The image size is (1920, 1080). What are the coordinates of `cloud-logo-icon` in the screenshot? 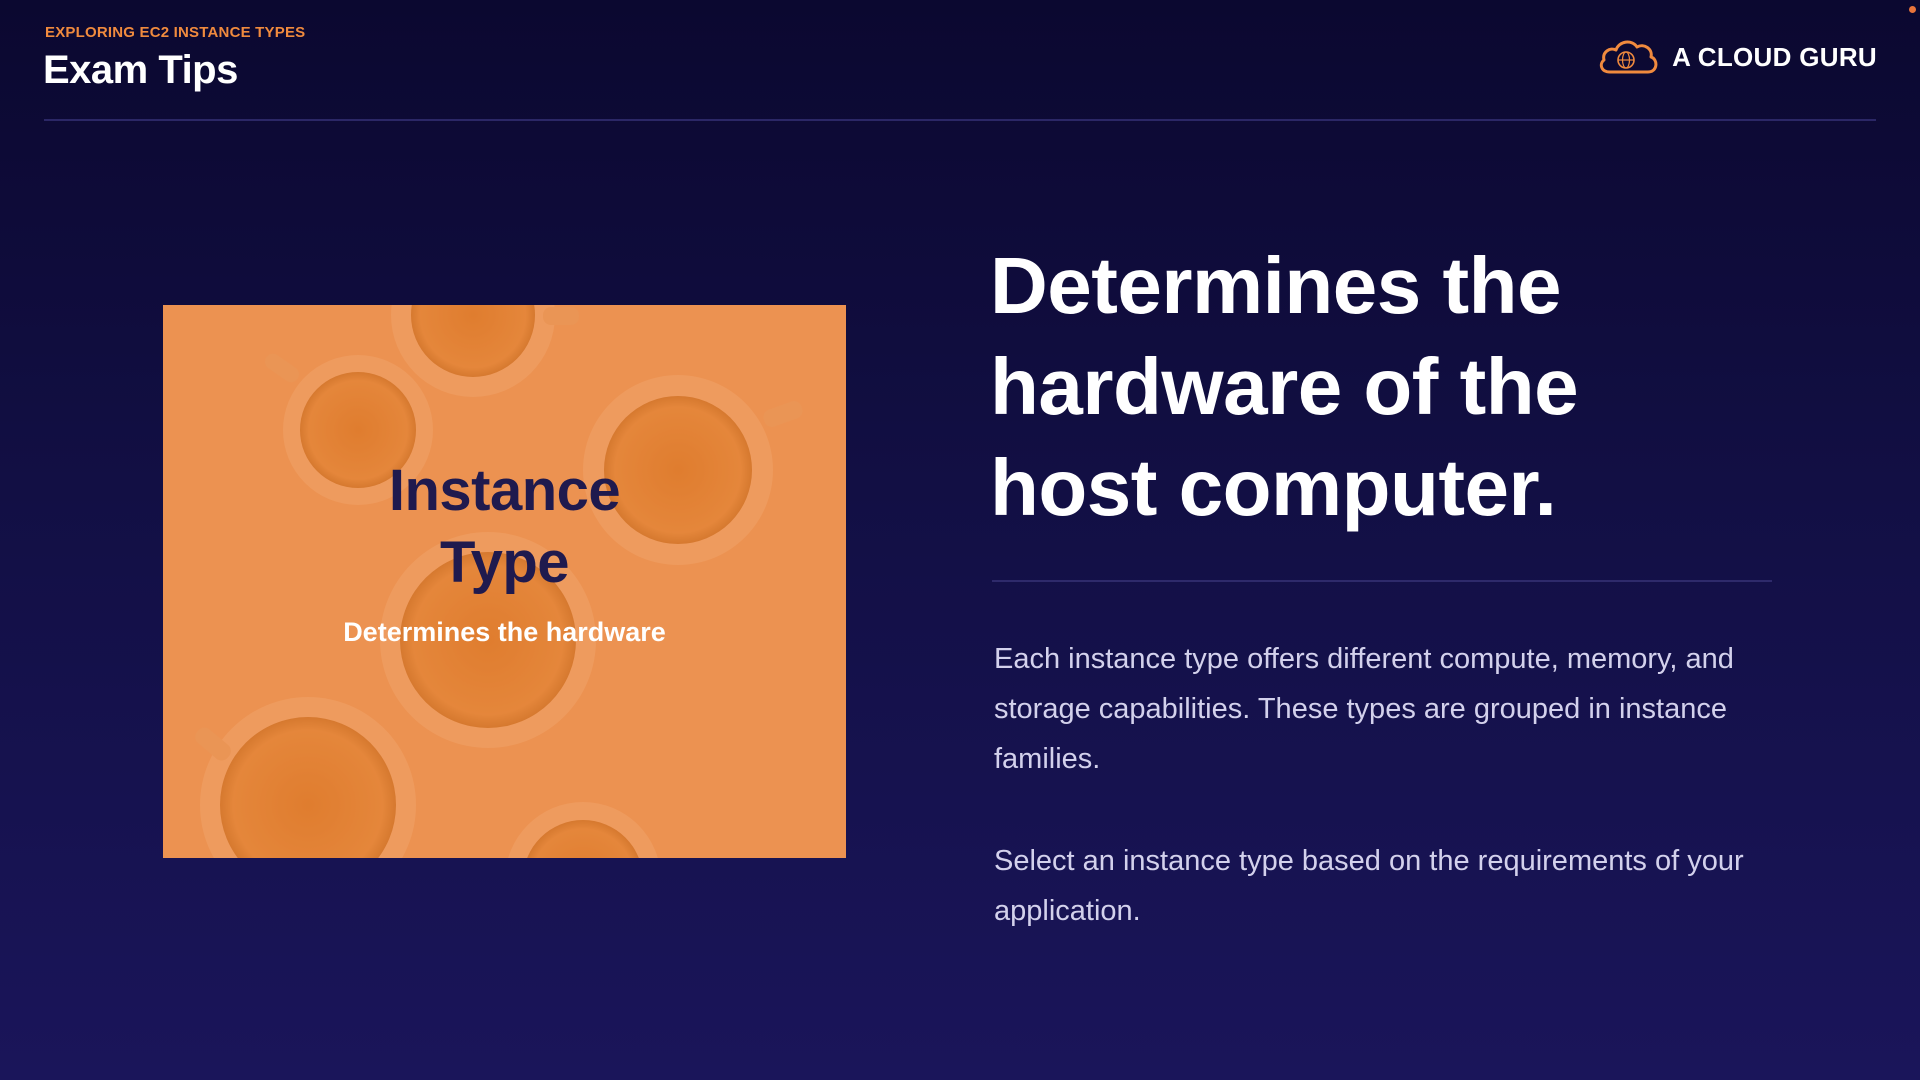 It's located at (1628, 57).